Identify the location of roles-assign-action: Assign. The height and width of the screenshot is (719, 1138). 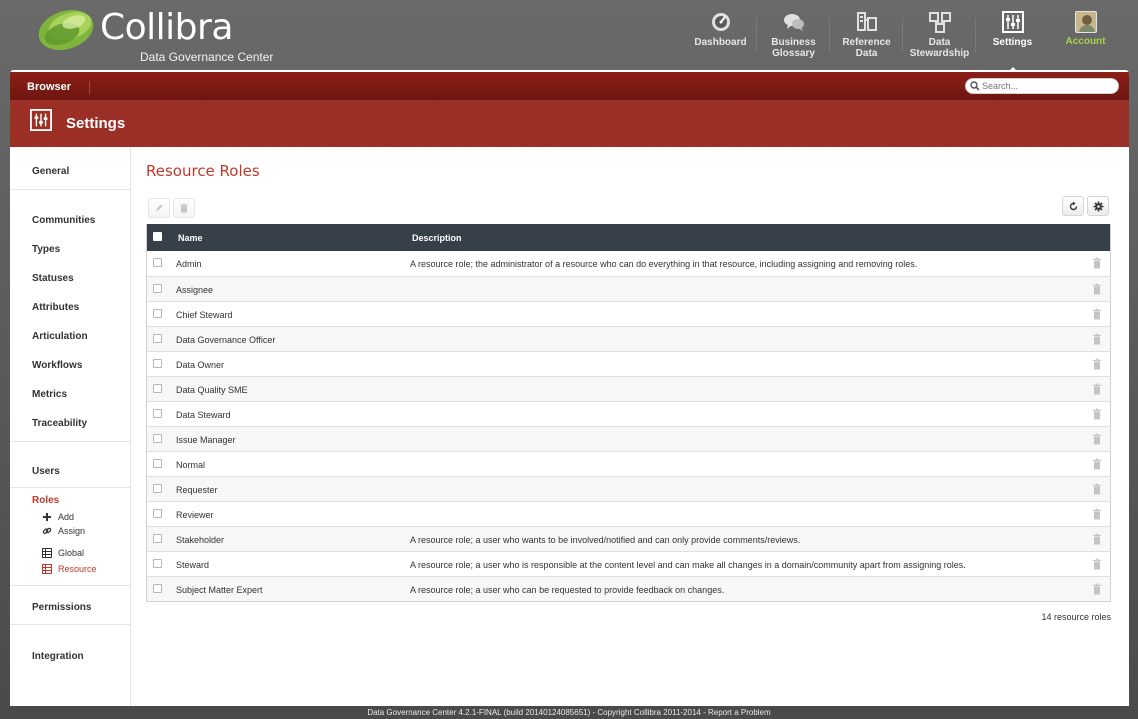
(63, 531).